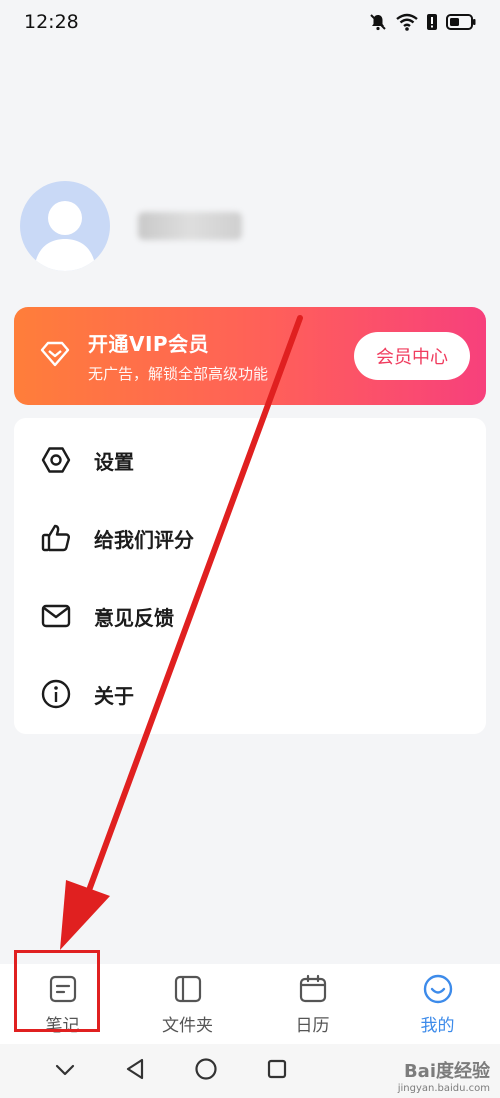 The image size is (500, 1098). What do you see at coordinates (412, 356) in the screenshot?
I see `member-center-button: 会员中心` at bounding box center [412, 356].